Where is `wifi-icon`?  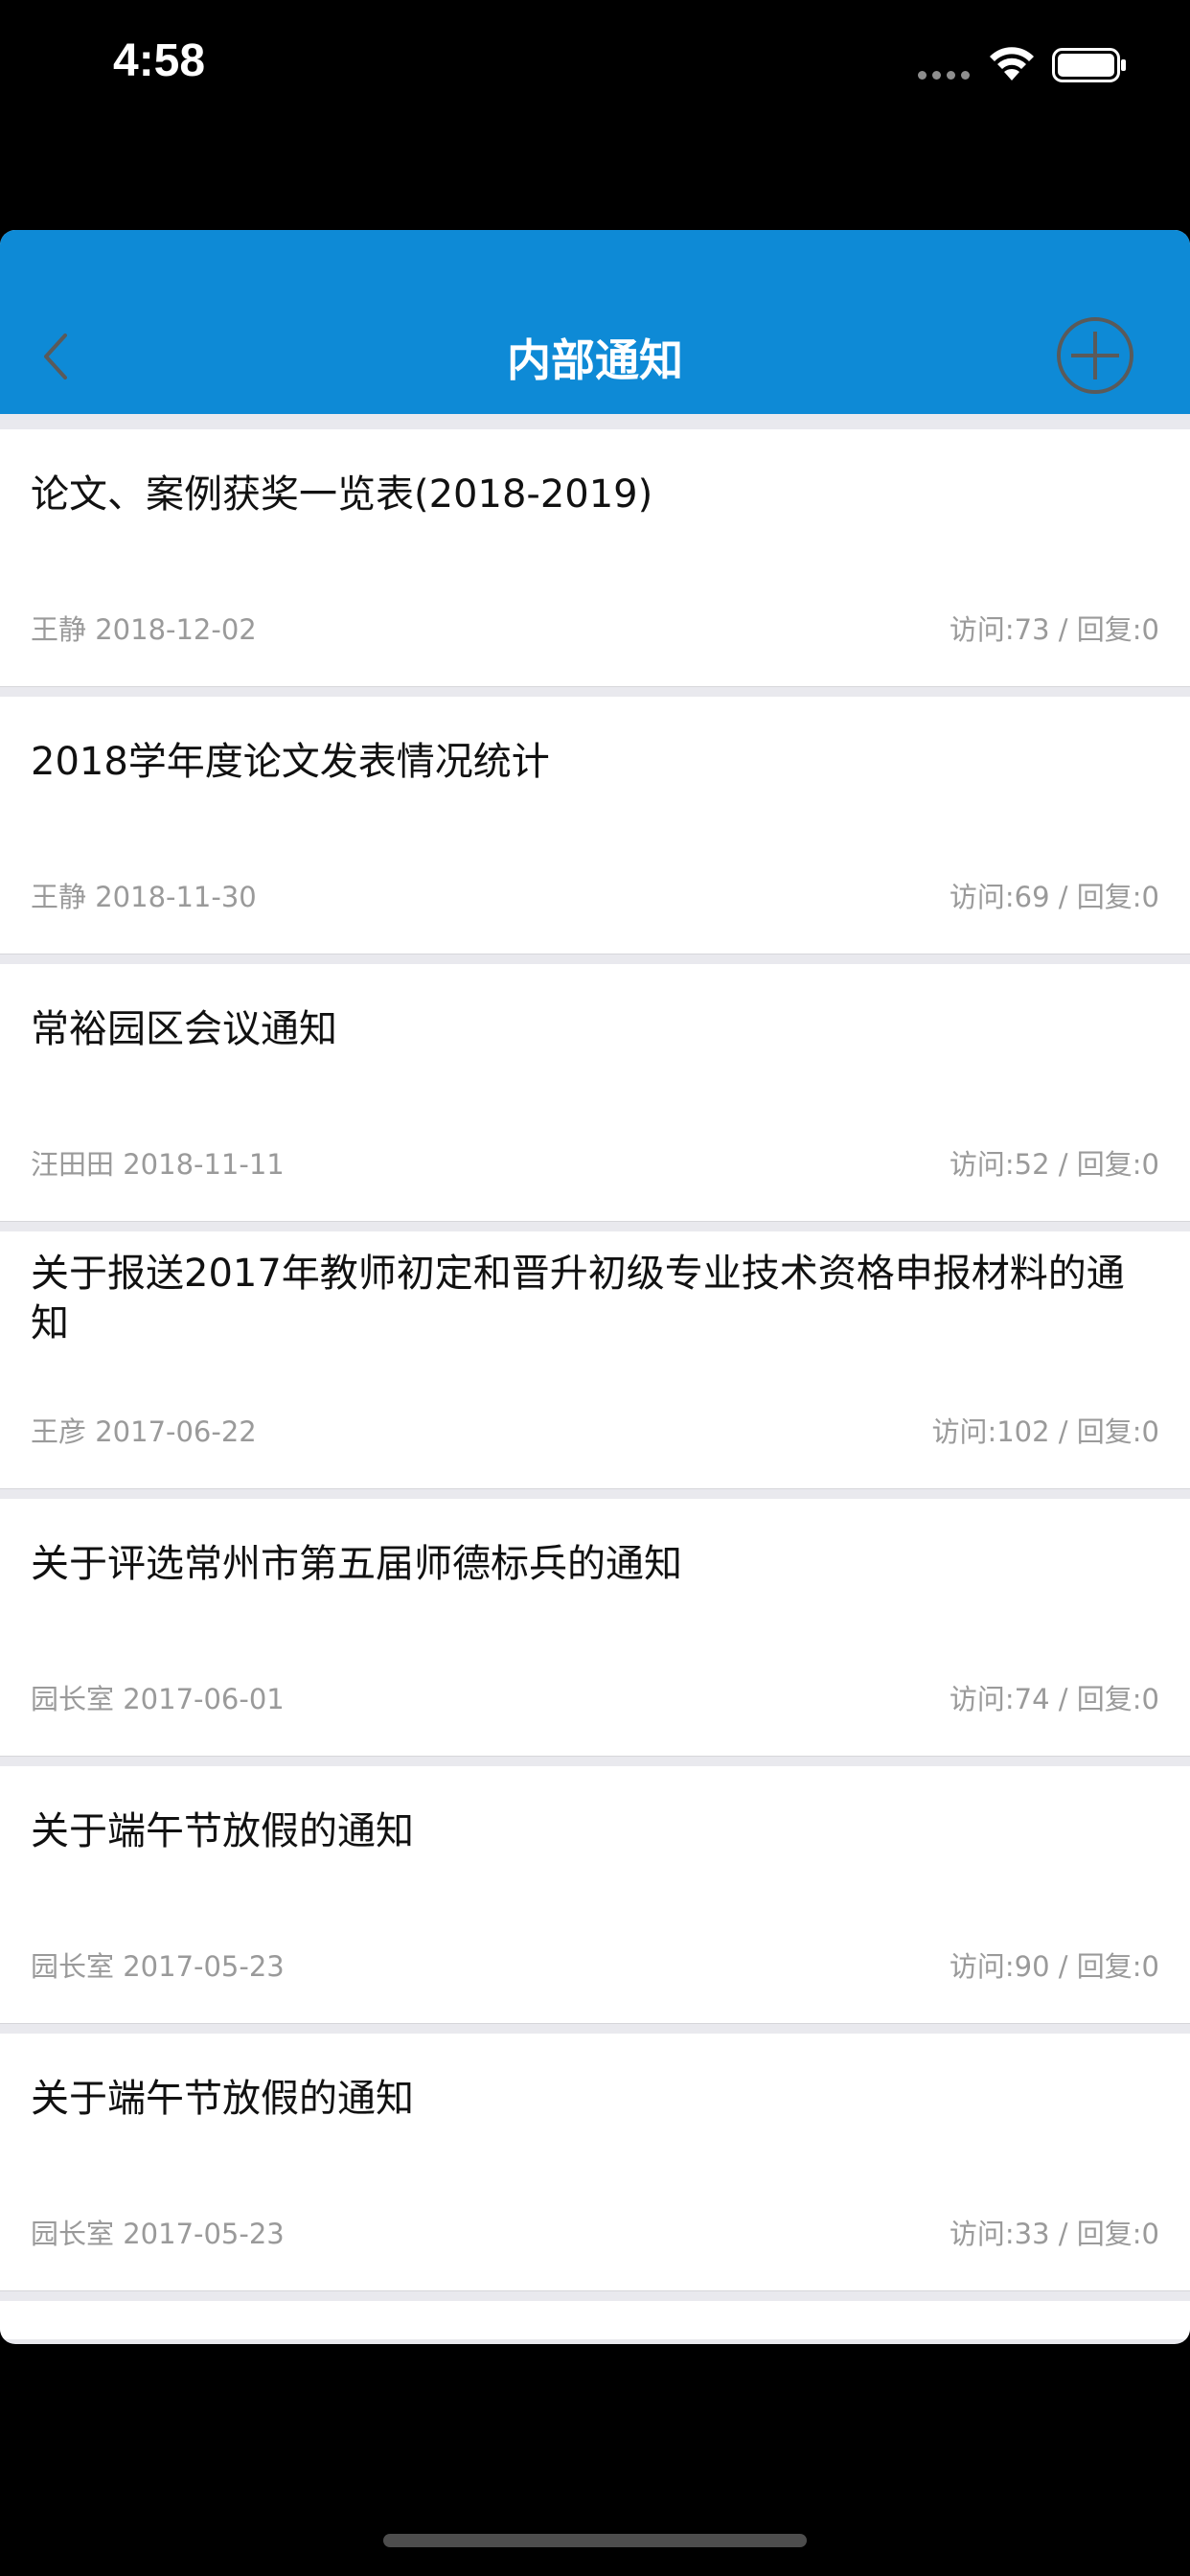 wifi-icon is located at coordinates (1012, 63).